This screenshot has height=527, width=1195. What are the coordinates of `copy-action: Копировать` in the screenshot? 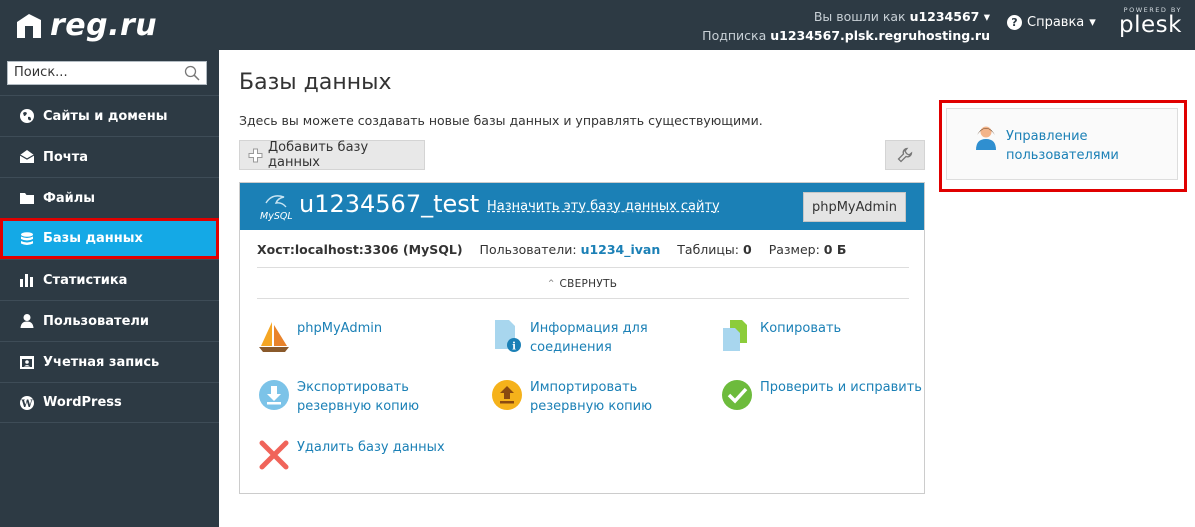 It's located at (780, 336).